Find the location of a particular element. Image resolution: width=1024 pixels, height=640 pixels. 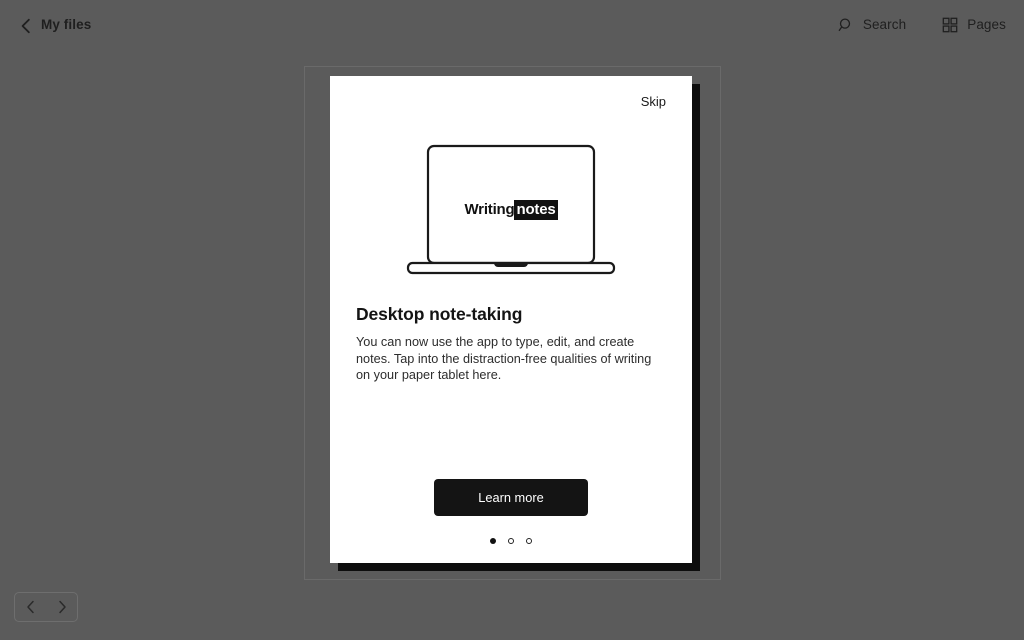

skip-button: Skip is located at coordinates (653, 101).